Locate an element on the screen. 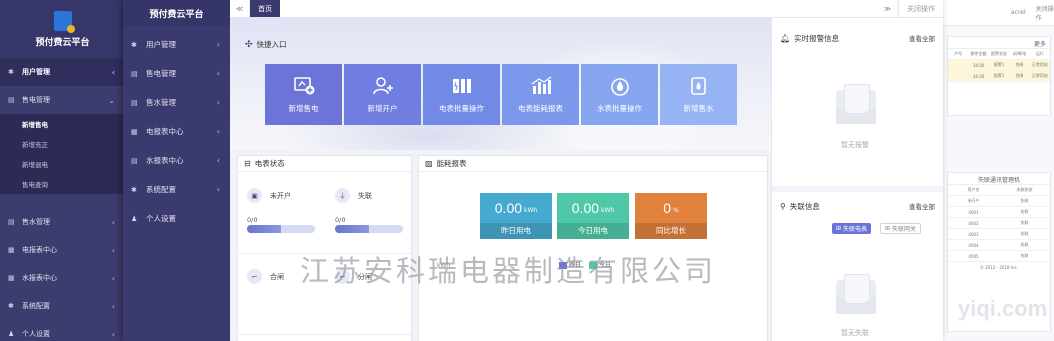 This screenshot has height=341, width=1054. bg-right-panel-title: 更多 is located at coordinates (999, 43).